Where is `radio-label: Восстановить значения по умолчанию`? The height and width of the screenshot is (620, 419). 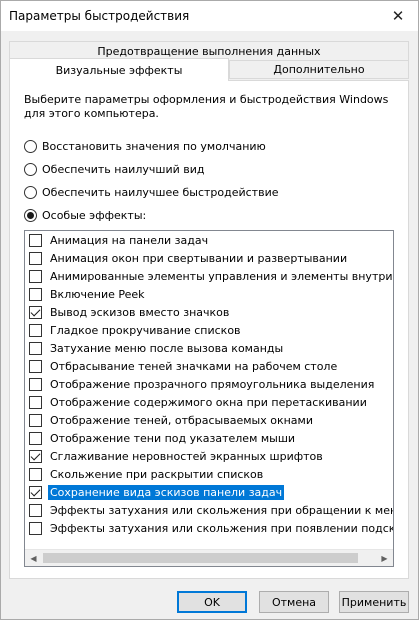
radio-label: Восстановить значения по умолчанию is located at coordinates (154, 146).